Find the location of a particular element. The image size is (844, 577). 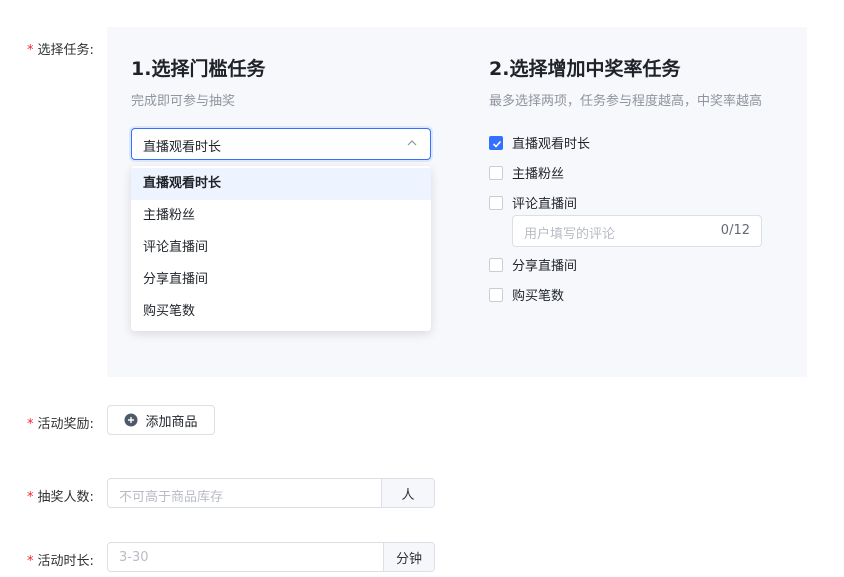

boost-subtitle: 最多选择两项，任务参与程度越高，中奖率越高 is located at coordinates (626, 101).